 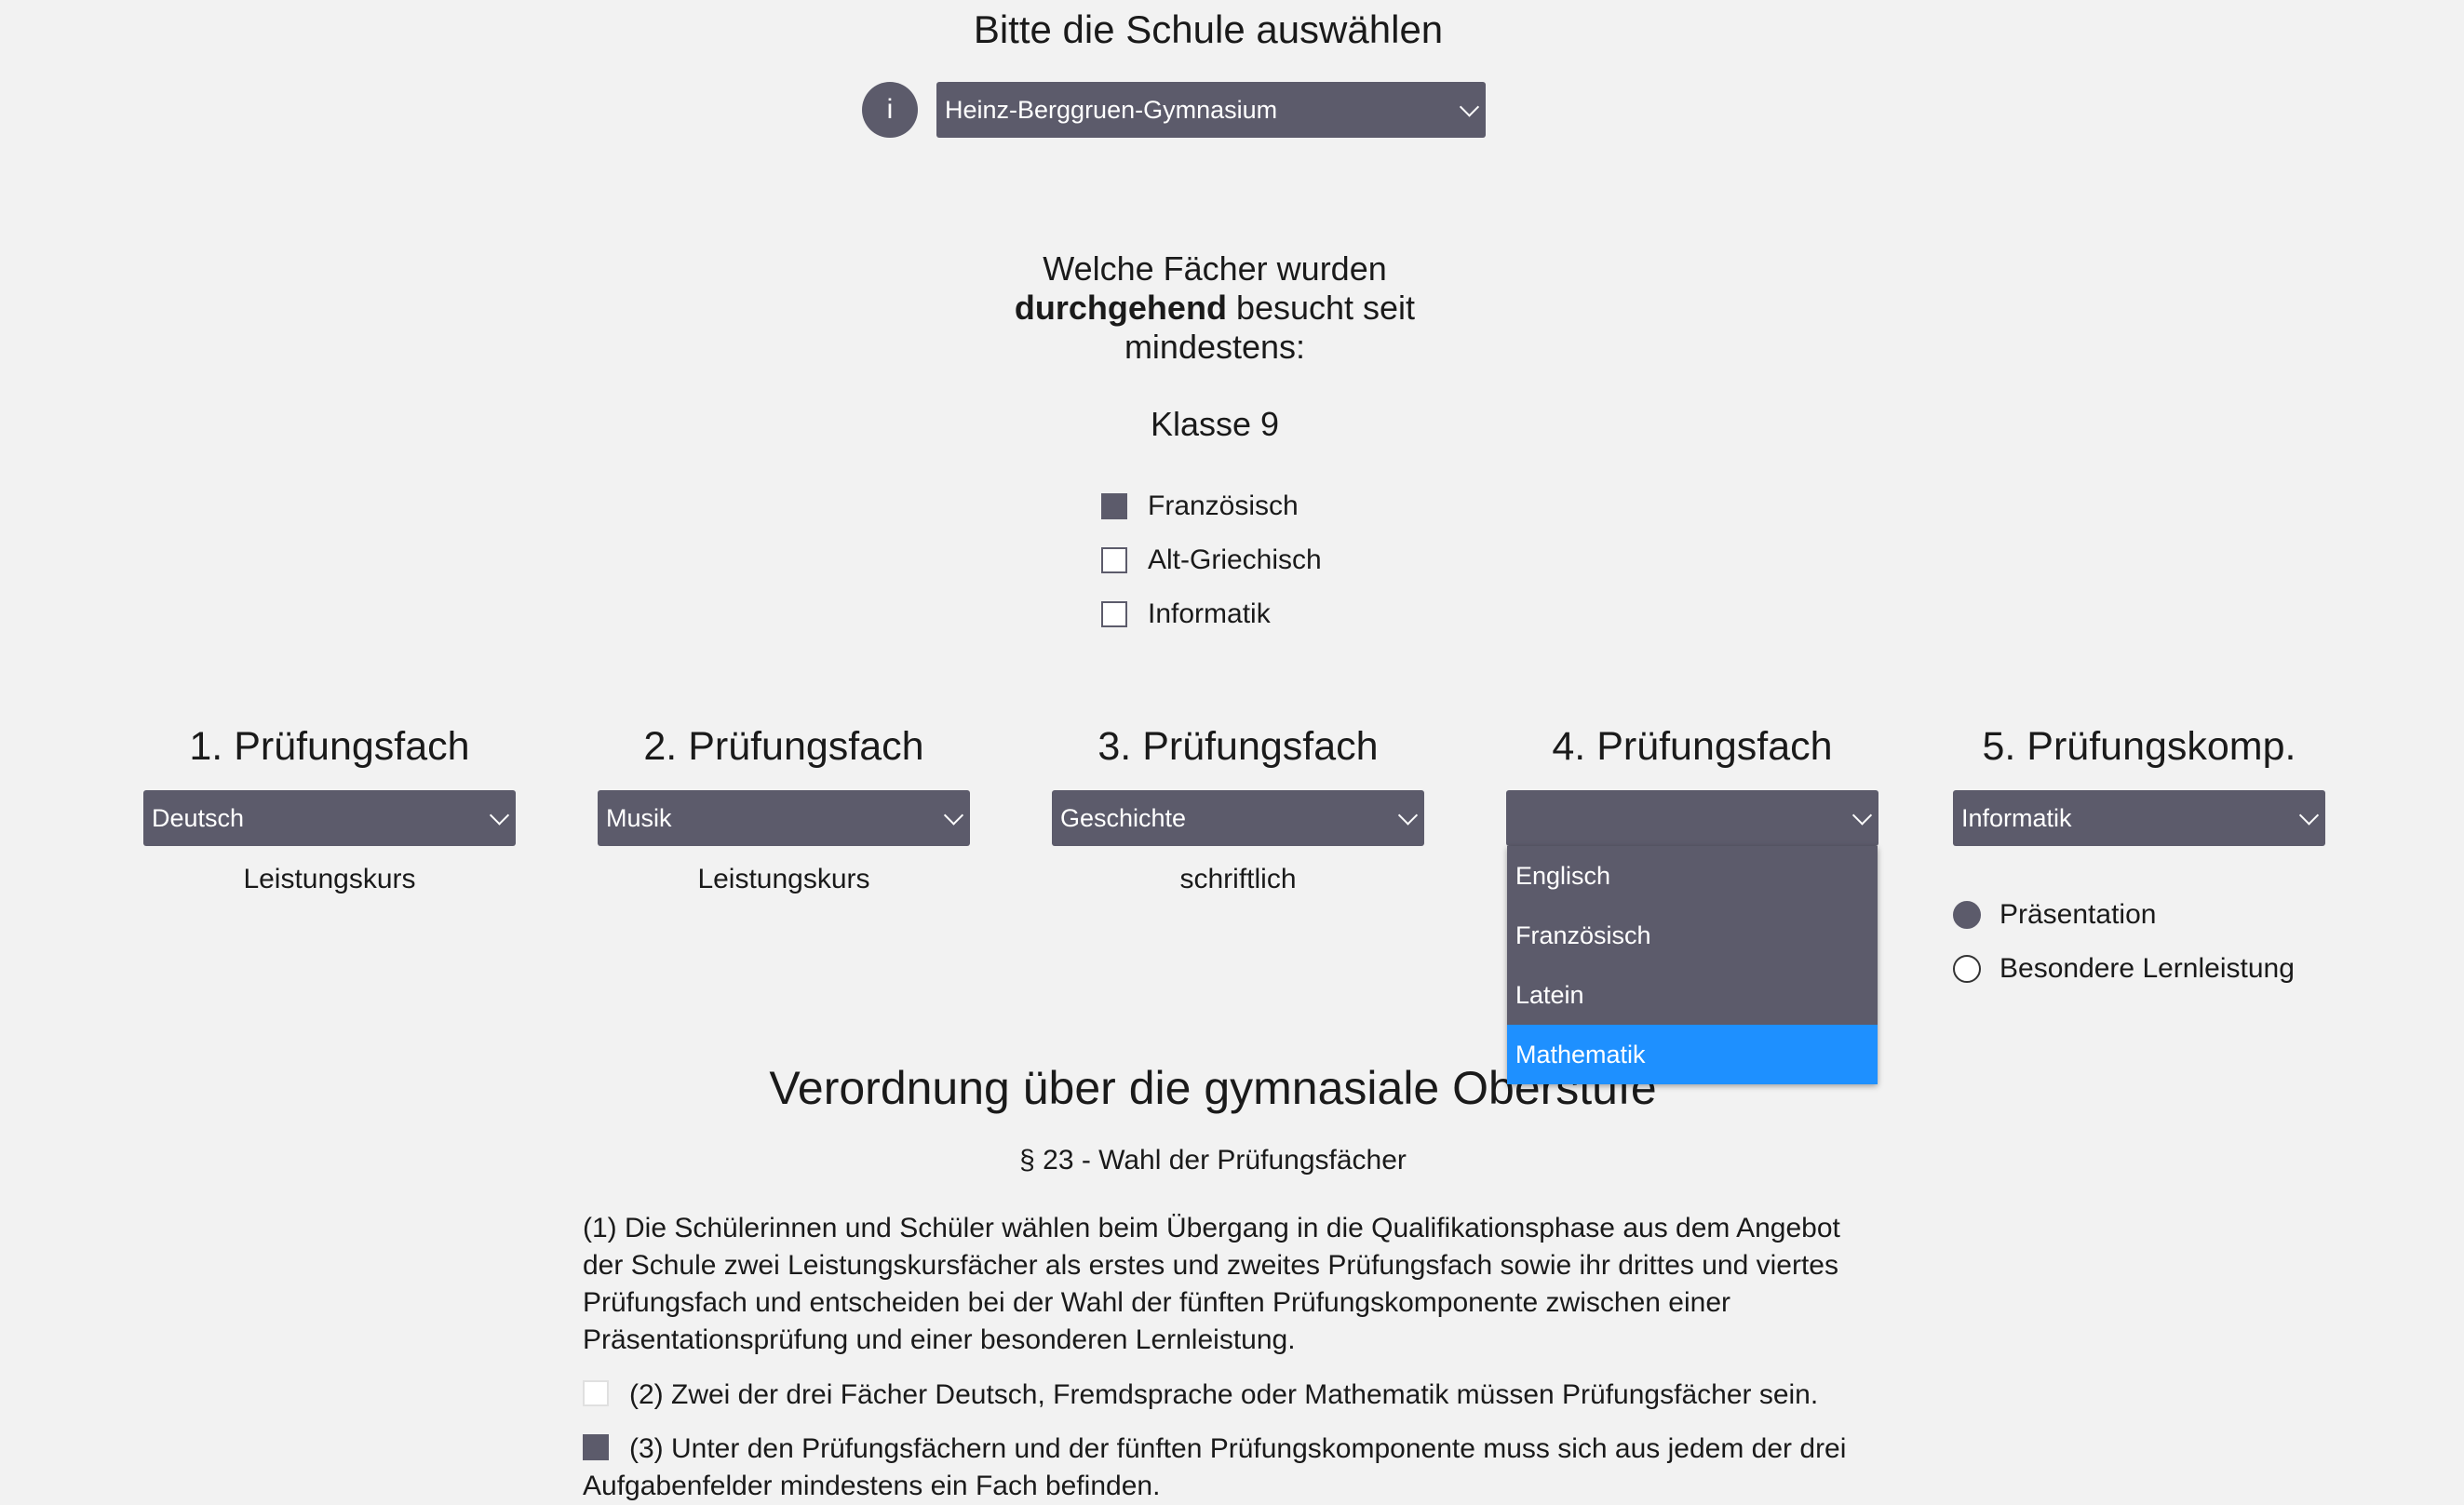 I want to click on exam-2-select: Musik, so click(x=784, y=818).